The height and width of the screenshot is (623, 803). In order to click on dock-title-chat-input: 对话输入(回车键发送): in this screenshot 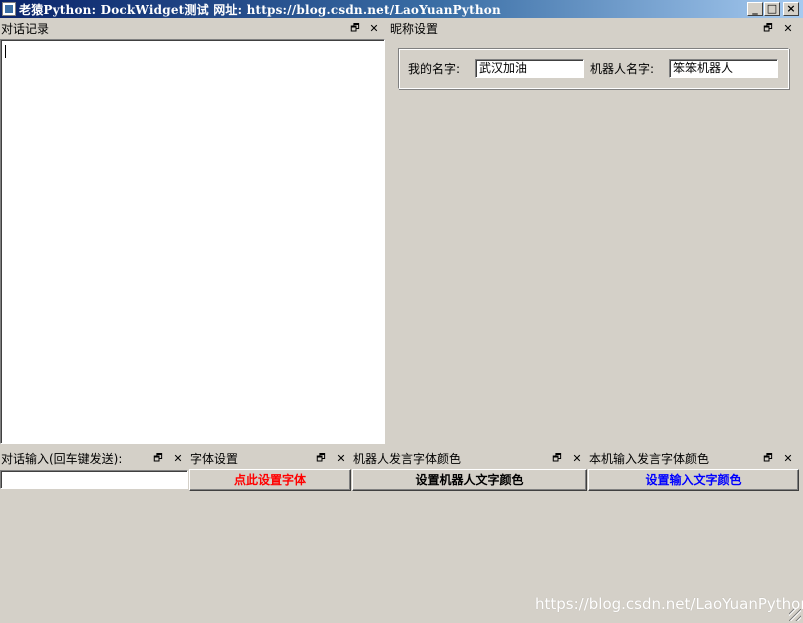, I will do `click(61, 459)`.